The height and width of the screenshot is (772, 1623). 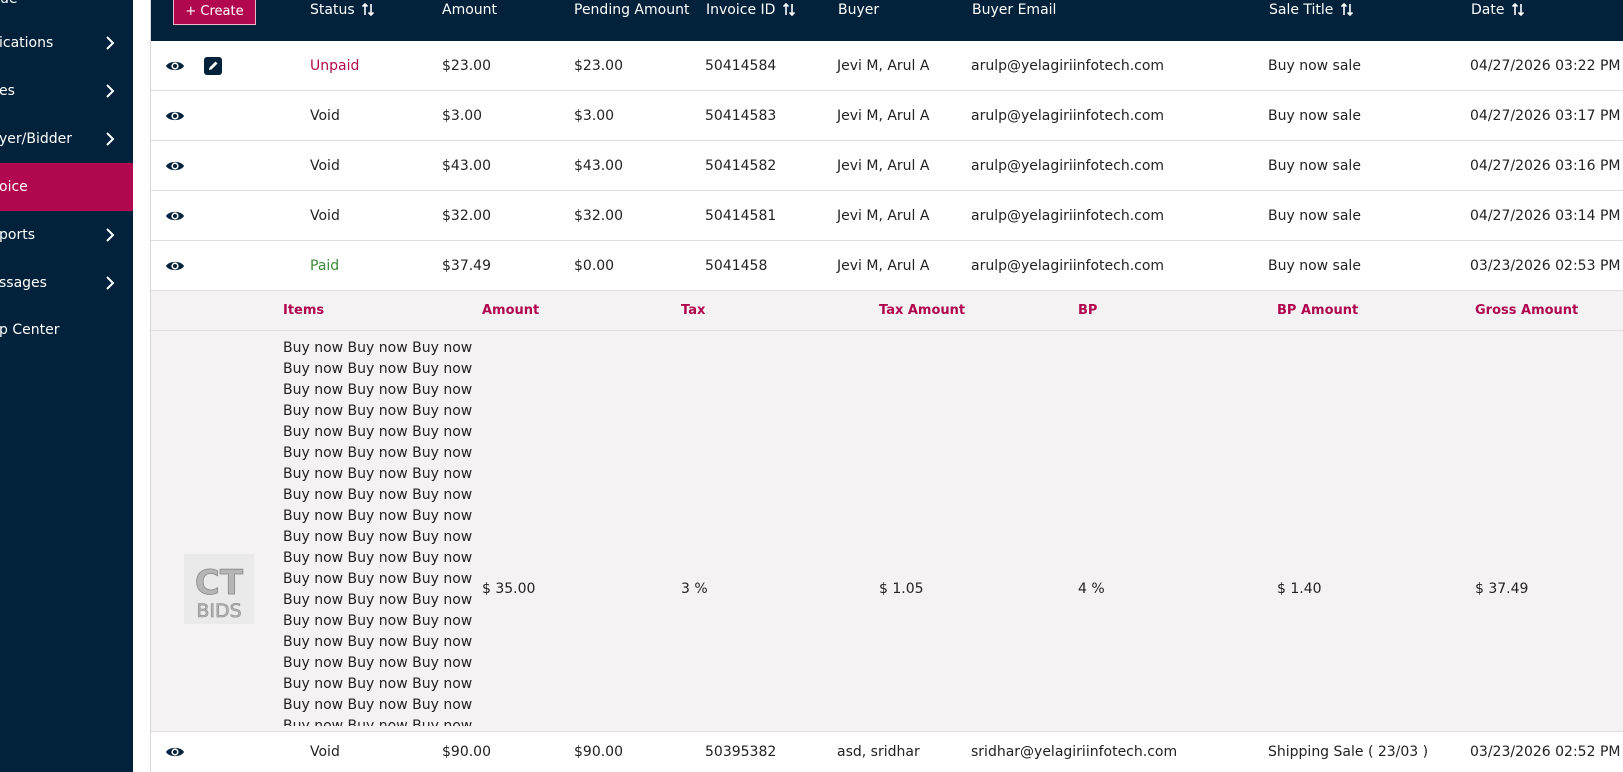 What do you see at coordinates (325, 266) in the screenshot?
I see `status-badge: Paid` at bounding box center [325, 266].